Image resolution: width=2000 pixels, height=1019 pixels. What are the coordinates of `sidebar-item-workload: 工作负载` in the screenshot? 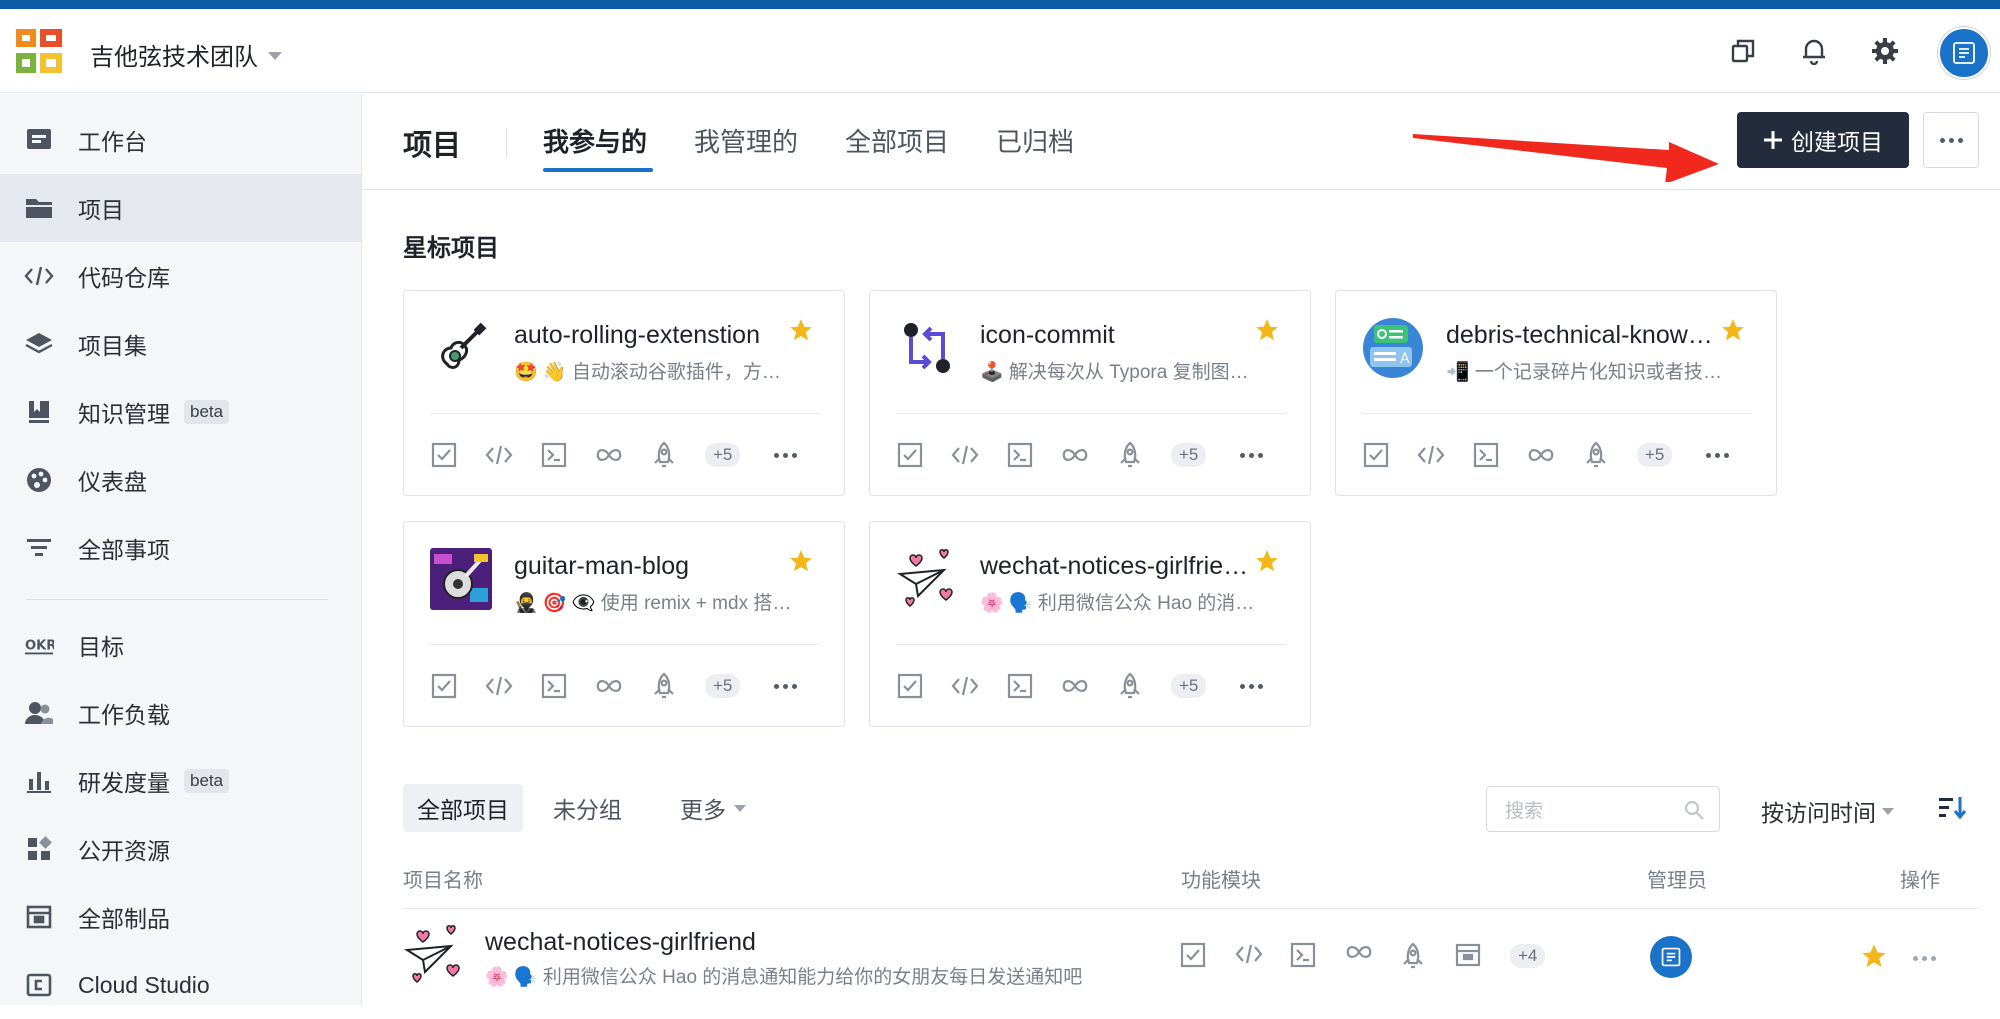 It's located at (181, 713).